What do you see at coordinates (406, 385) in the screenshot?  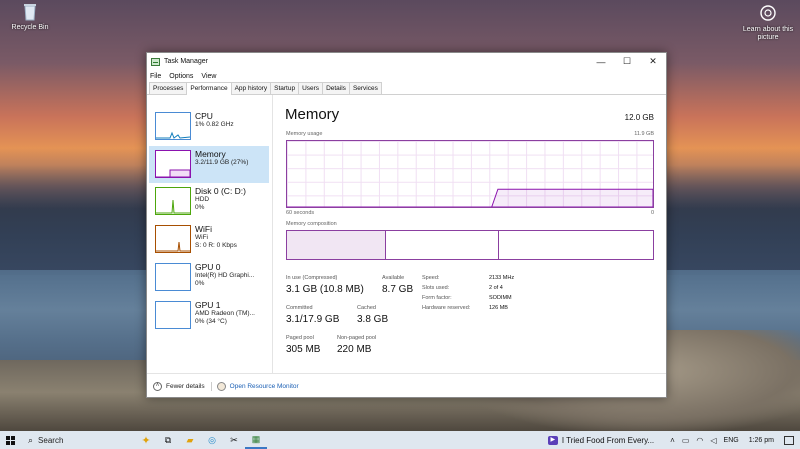 I see `footer-bar: ˄ Fewer details Open Resource Monitor` at bounding box center [406, 385].